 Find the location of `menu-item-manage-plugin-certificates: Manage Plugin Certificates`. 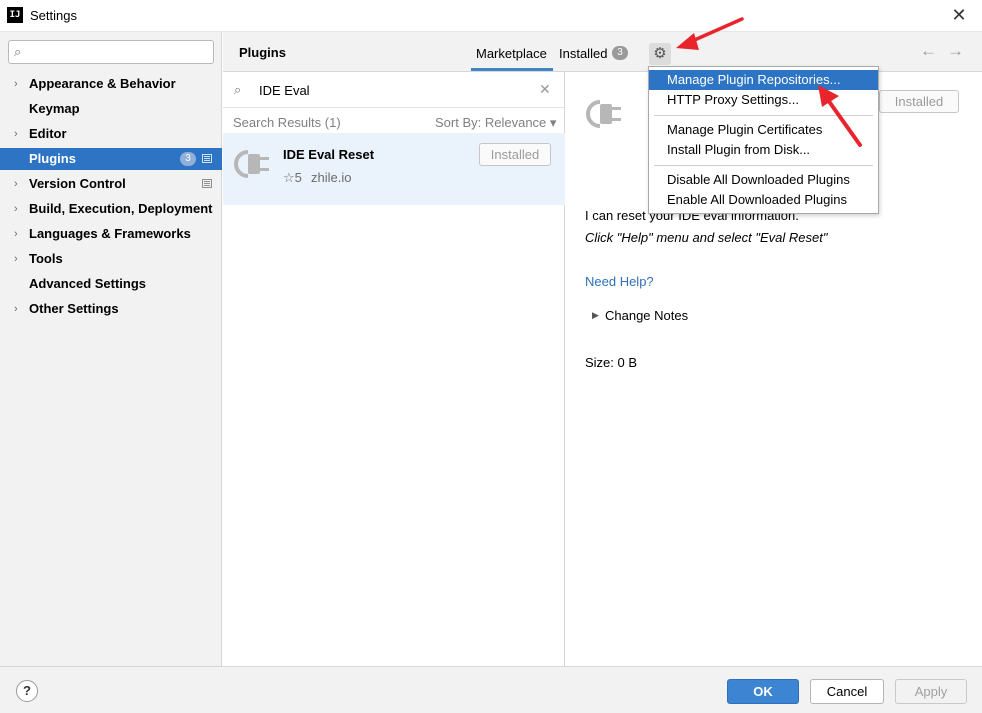

menu-item-manage-plugin-certificates: Manage Plugin Certificates is located at coordinates (763, 130).